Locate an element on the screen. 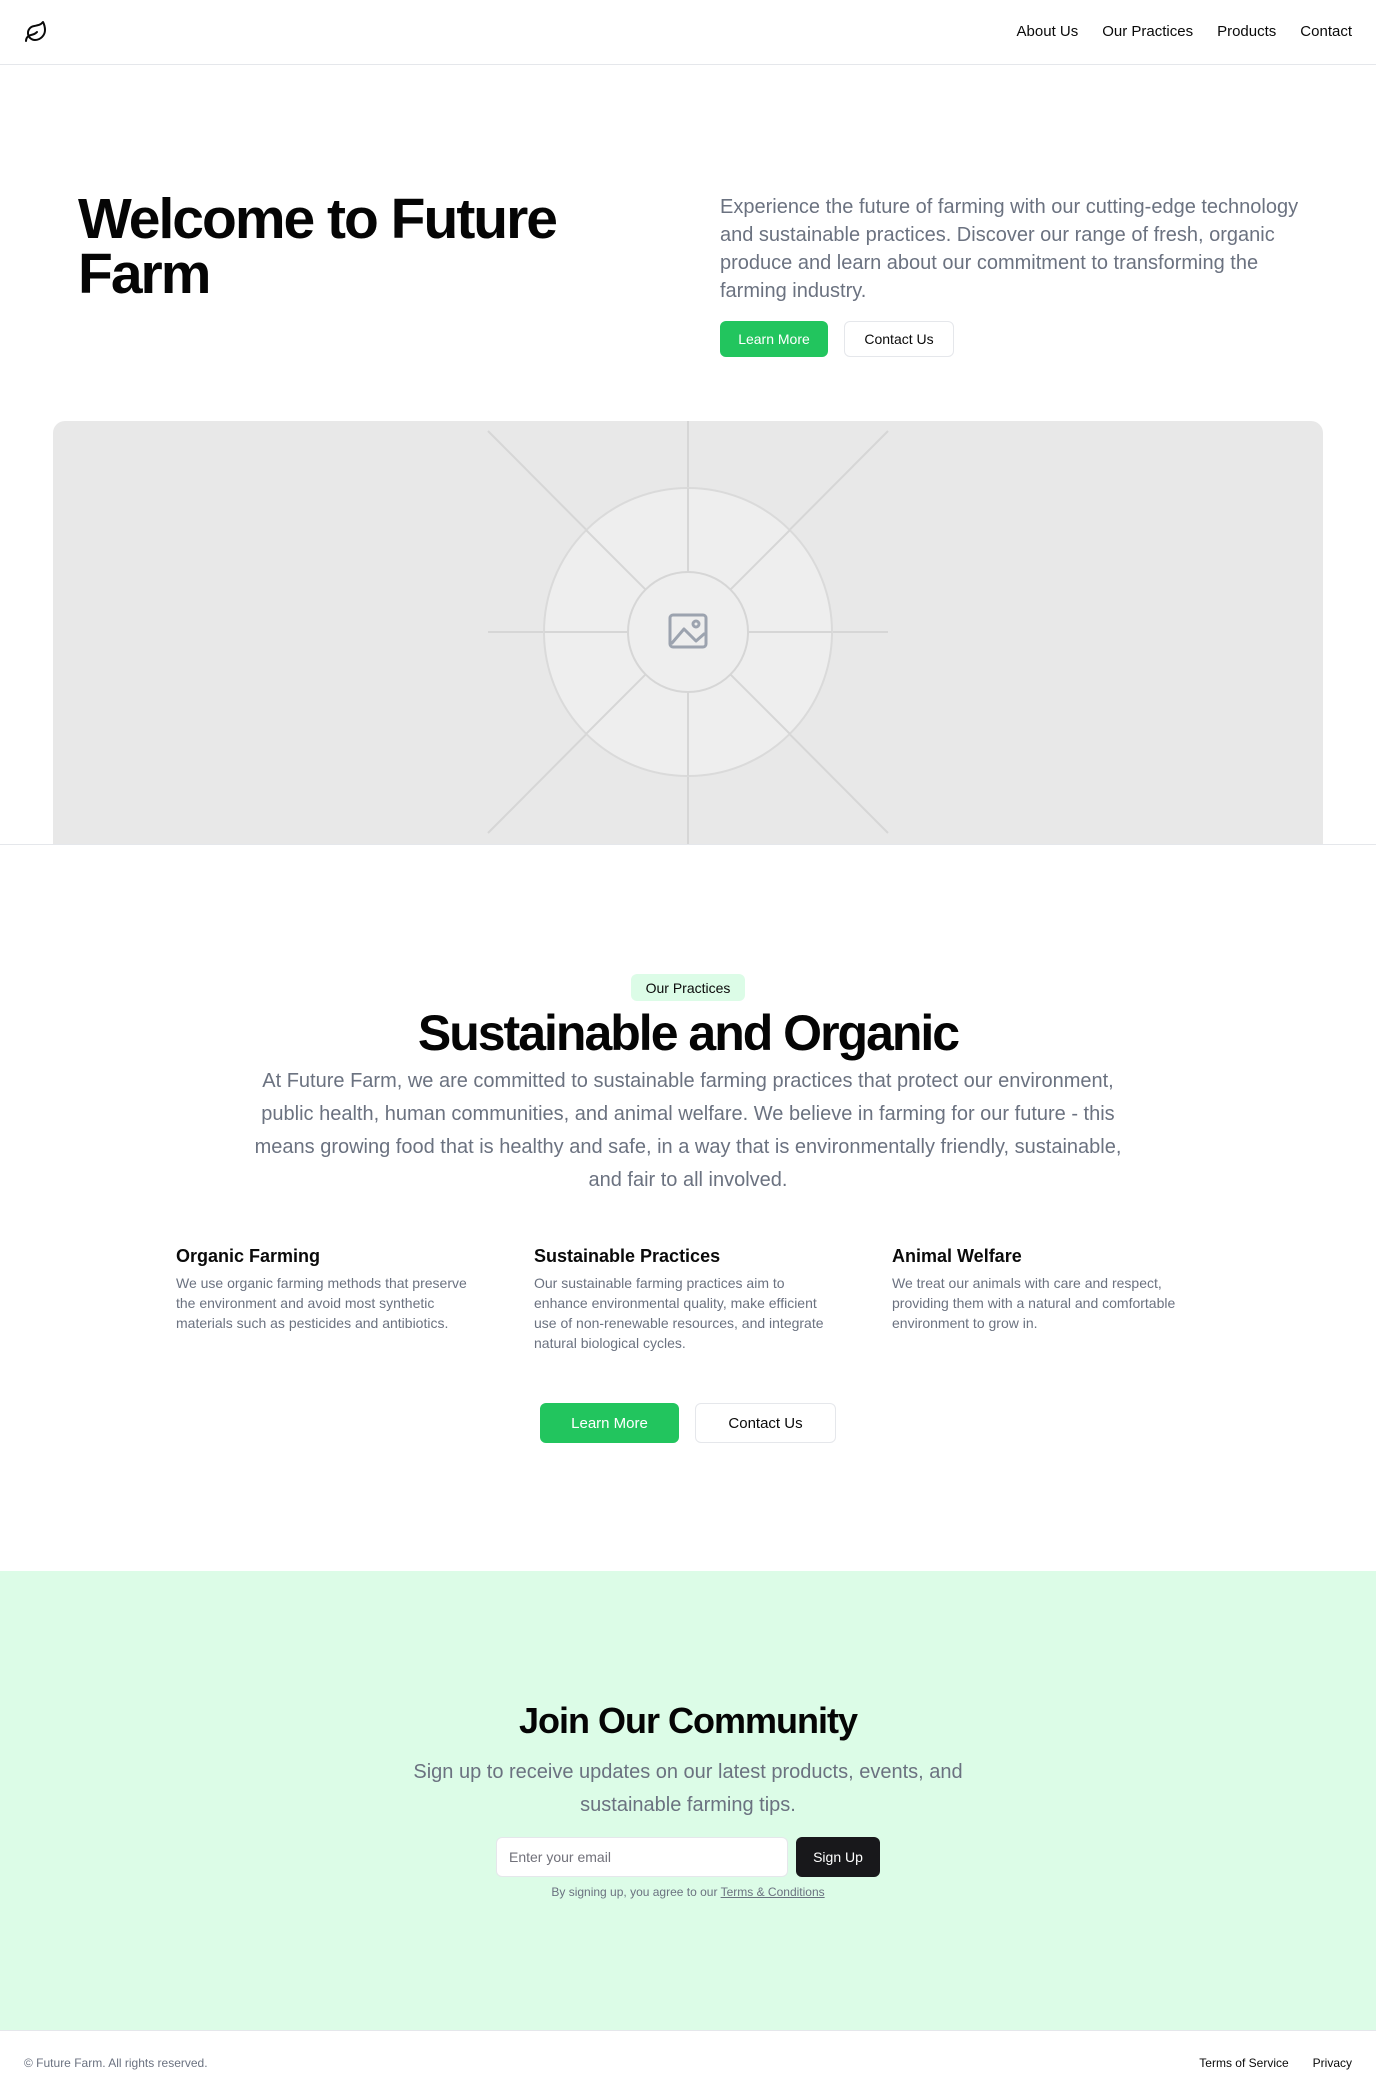 The width and height of the screenshot is (1376, 2094). section-divider is located at coordinates (688, 844).